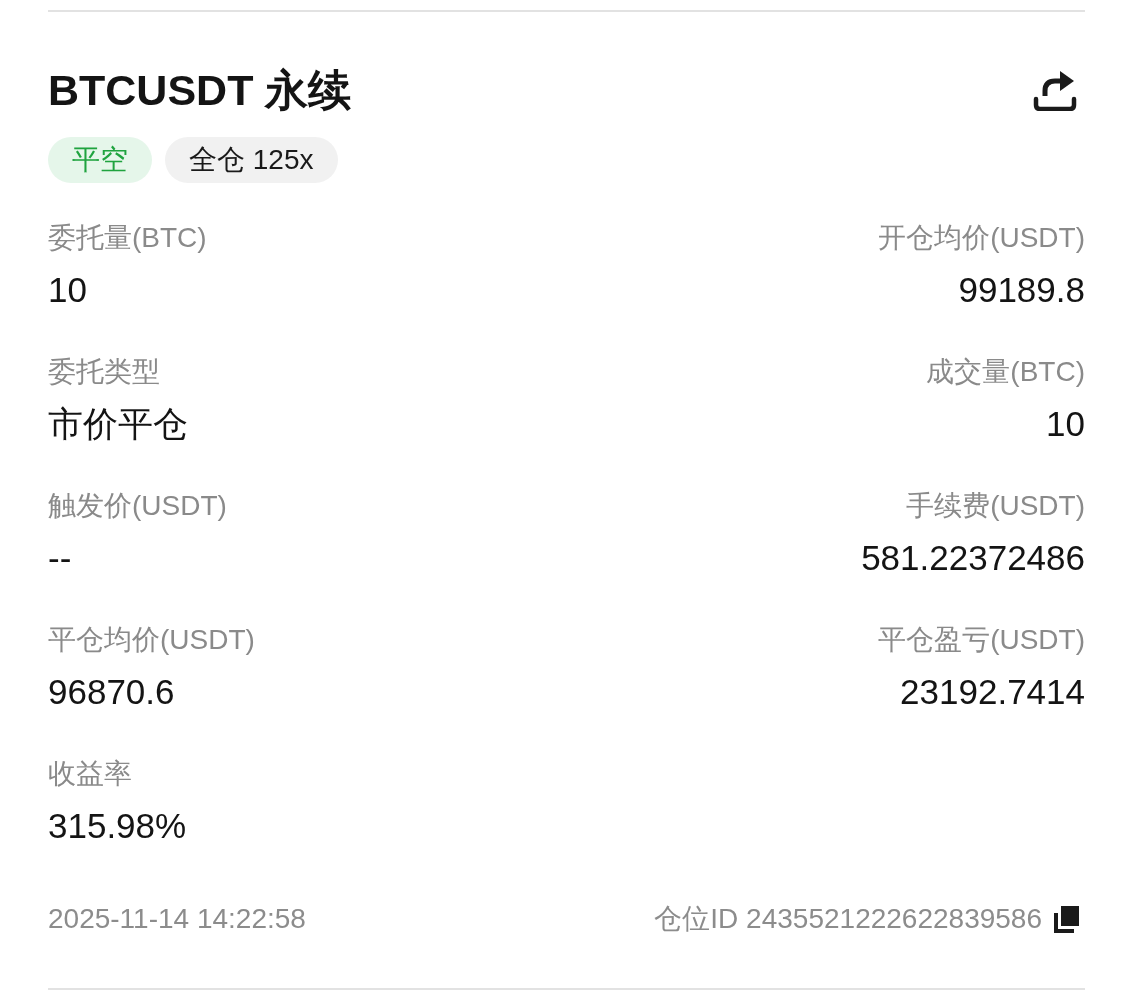  What do you see at coordinates (1005, 372) in the screenshot?
I see `field-label: 成交量(BTC)` at bounding box center [1005, 372].